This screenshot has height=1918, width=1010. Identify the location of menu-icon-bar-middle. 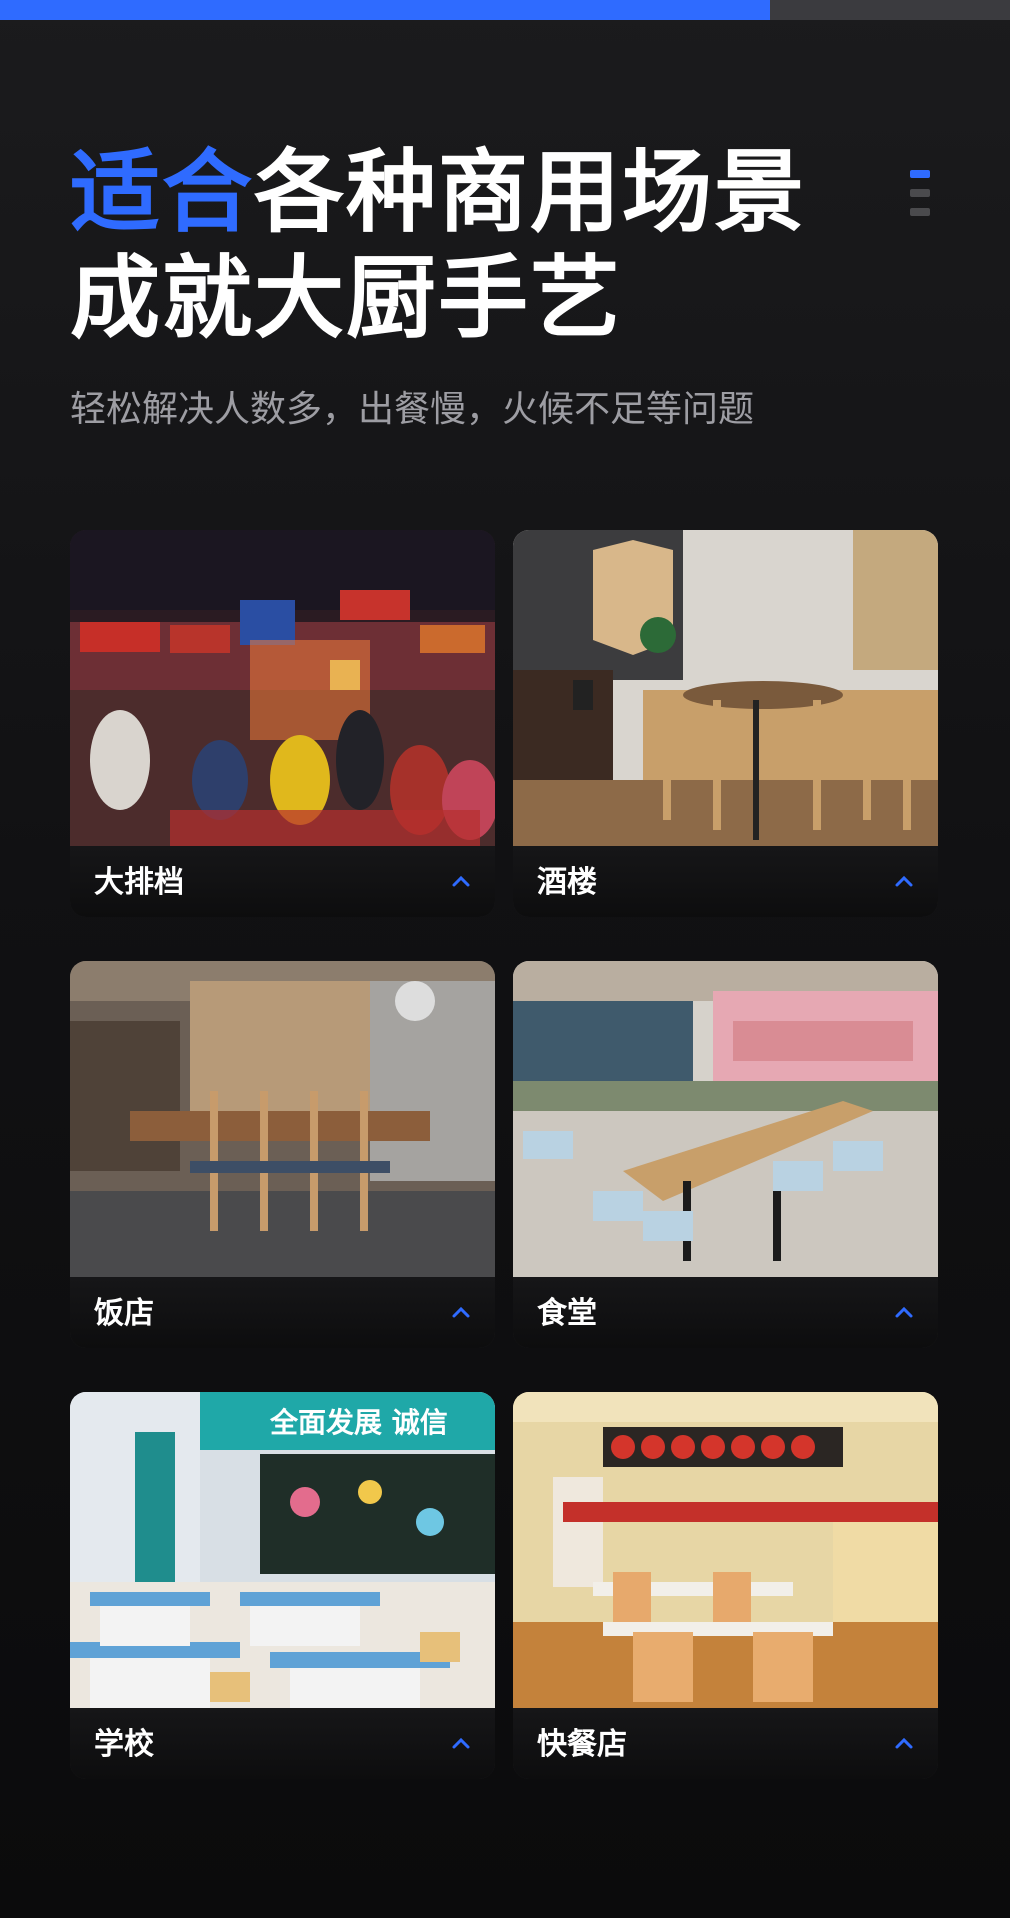
(920, 193).